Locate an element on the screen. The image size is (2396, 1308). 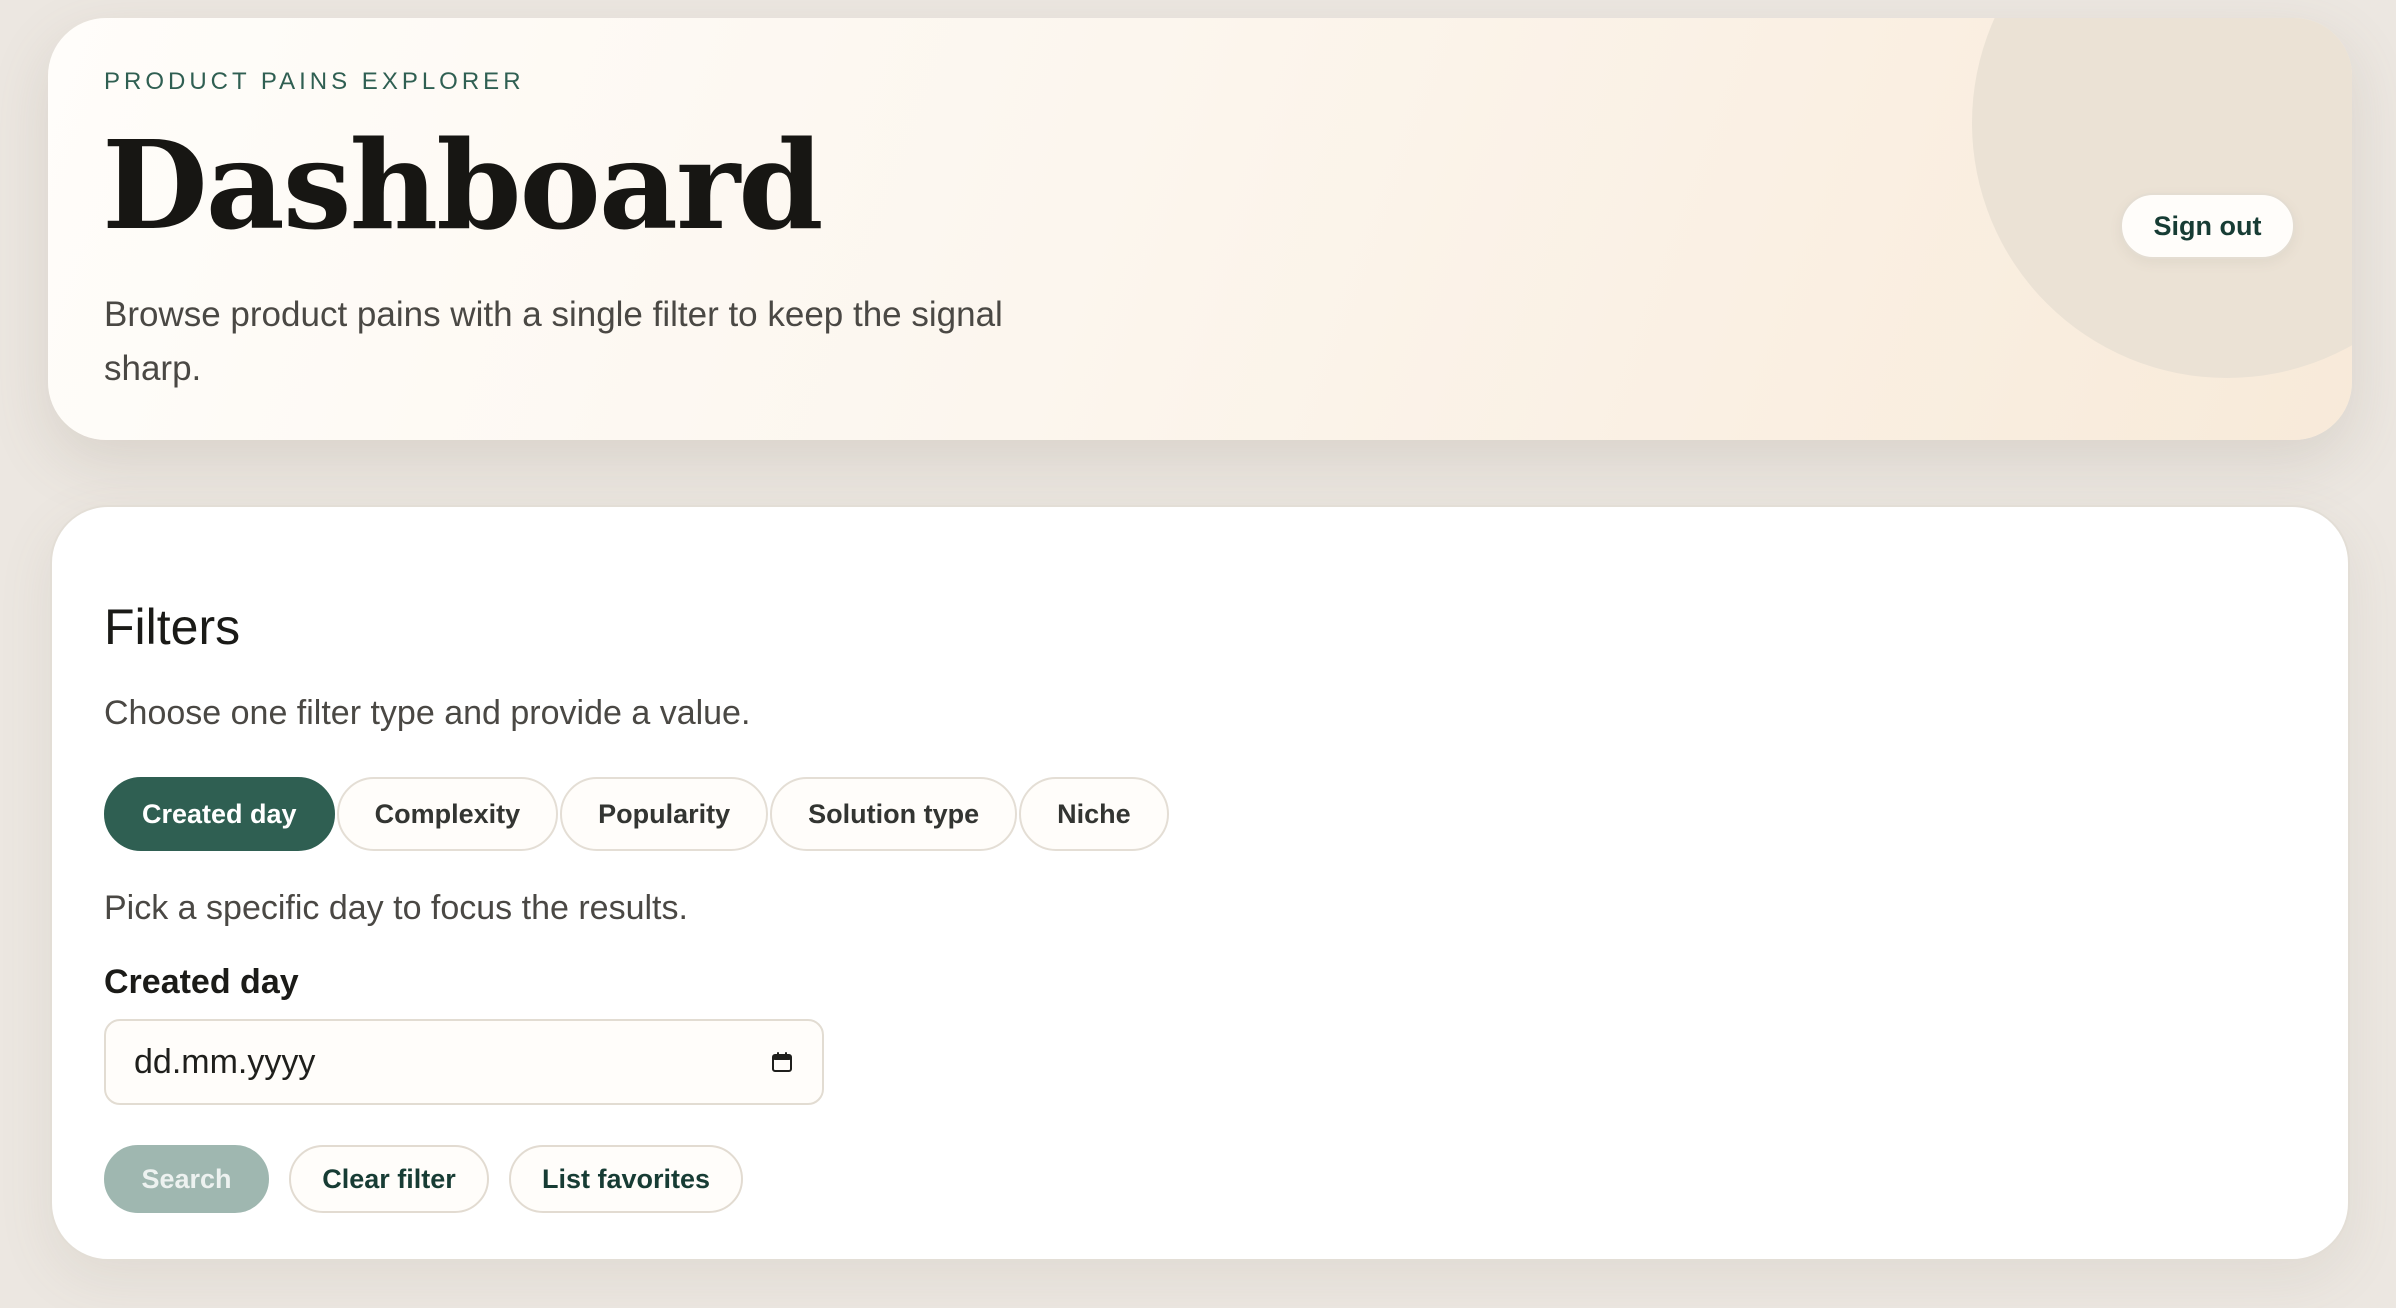
tab-niche: Niche is located at coordinates (1094, 814).